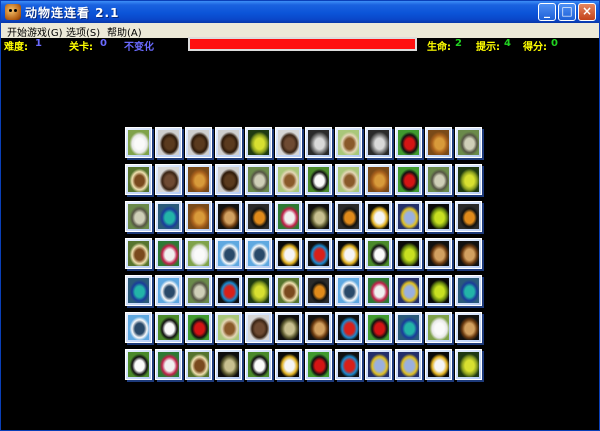 This screenshot has height=431, width=600. What do you see at coordinates (300, 12) in the screenshot?
I see `title-bar: 动物连连看 2.1 _ □ ×` at bounding box center [300, 12].